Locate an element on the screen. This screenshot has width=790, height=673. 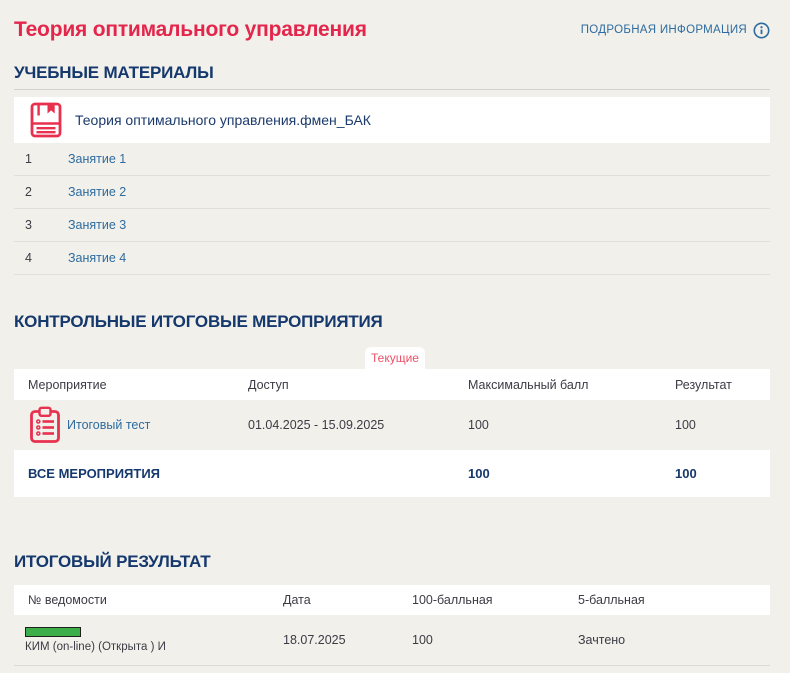
result-cell: 100 is located at coordinates (685, 425).